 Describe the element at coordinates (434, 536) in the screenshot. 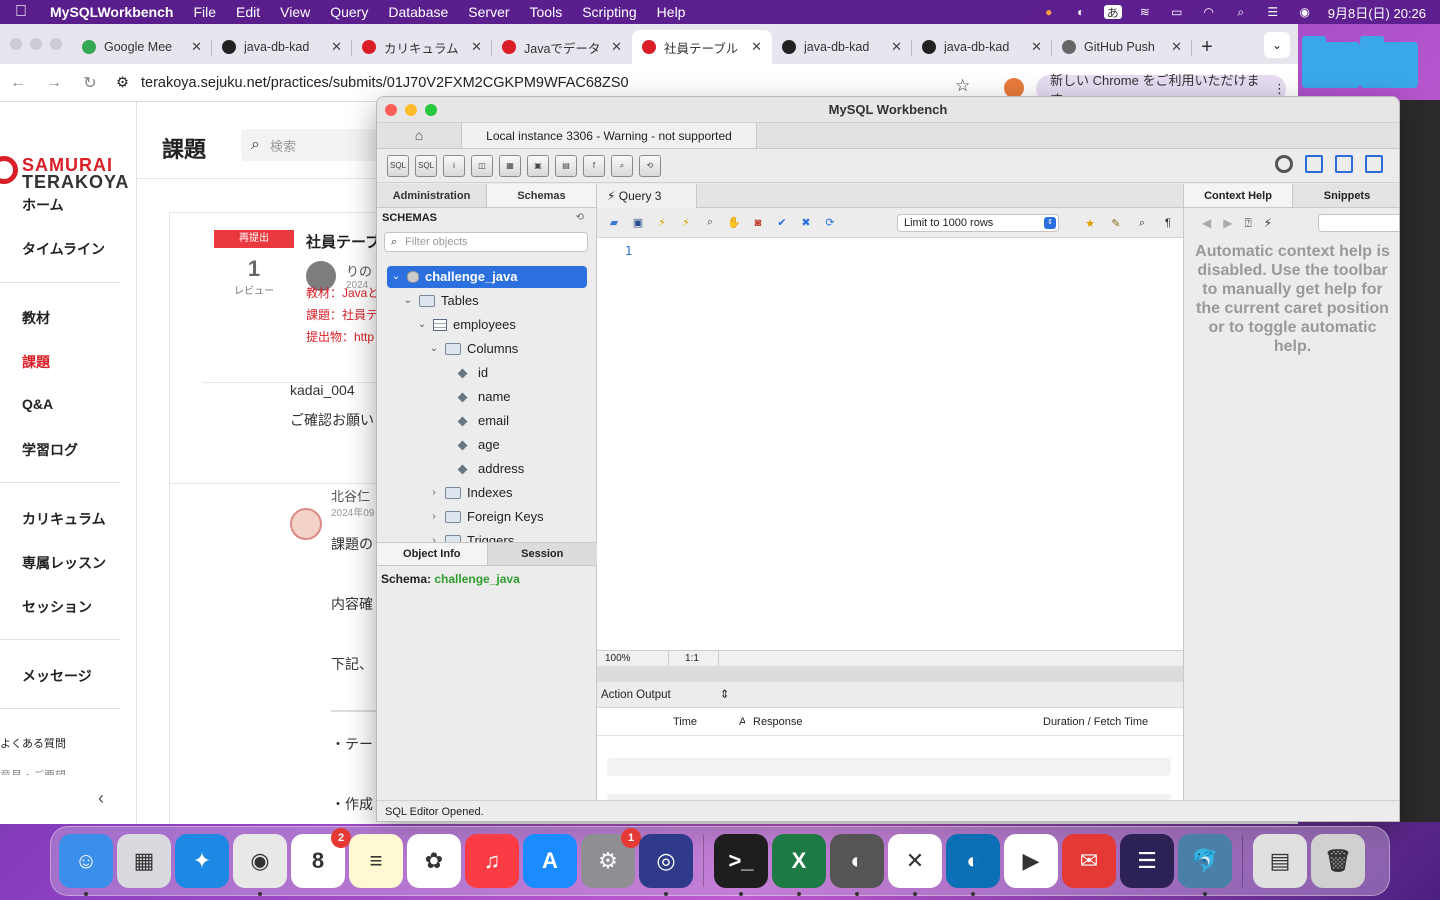

I see `chevron-right-icon: ›` at that location.